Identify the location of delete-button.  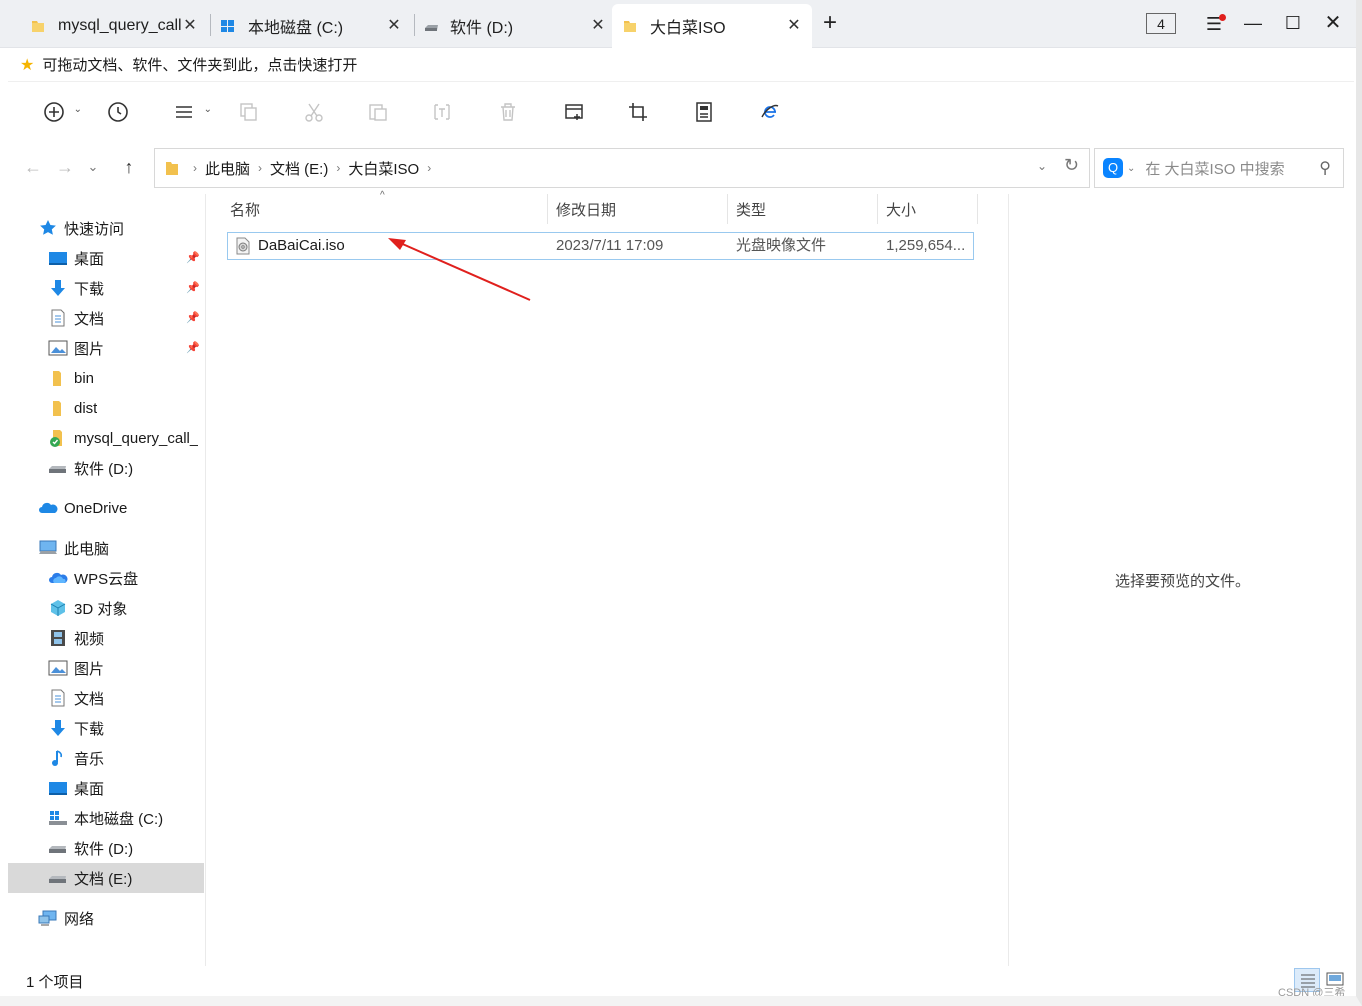
(508, 112).